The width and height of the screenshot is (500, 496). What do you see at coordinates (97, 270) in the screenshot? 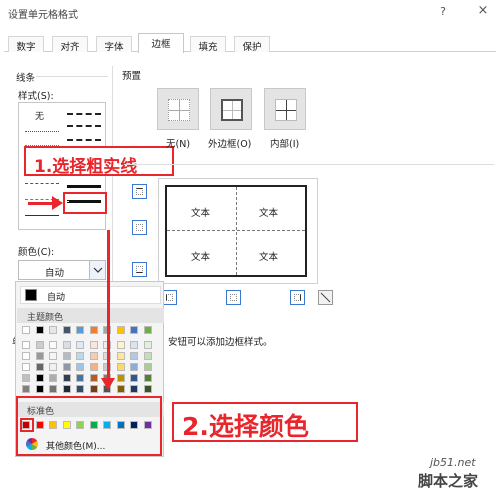
I see `color-dropdown-button` at bounding box center [97, 270].